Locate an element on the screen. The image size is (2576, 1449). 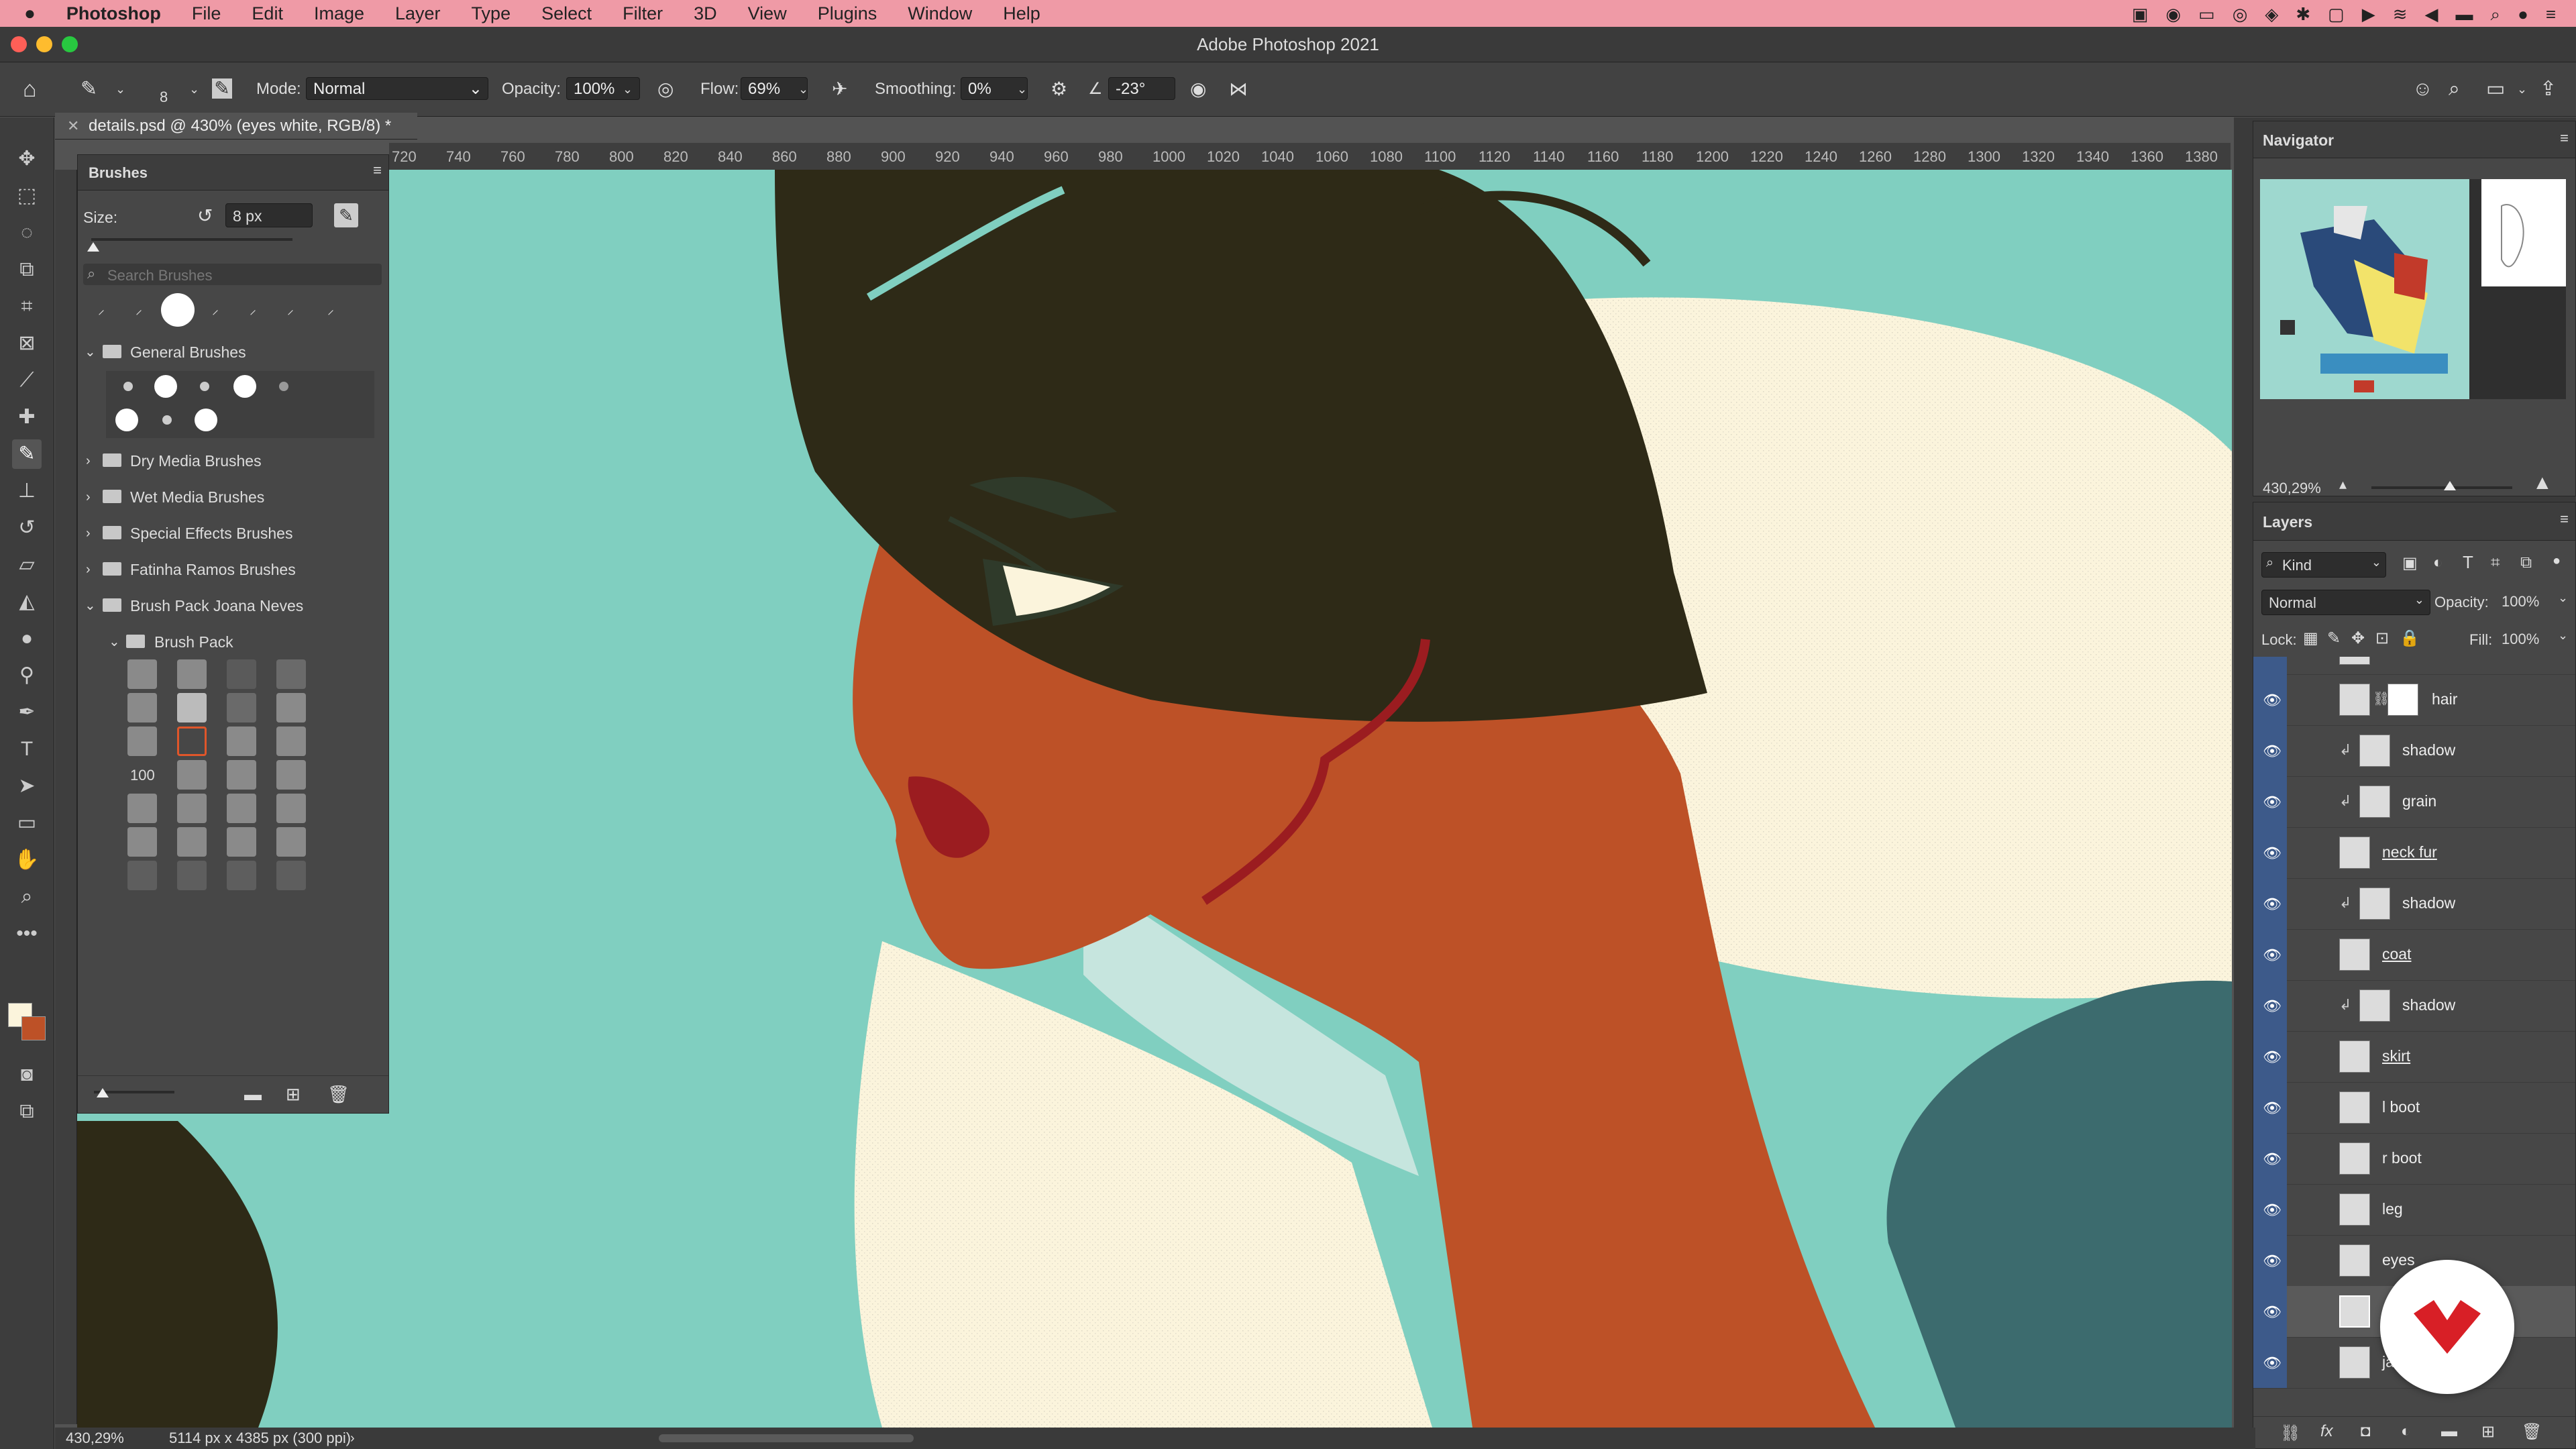
blur-tool-icon: ● is located at coordinates (27, 638).